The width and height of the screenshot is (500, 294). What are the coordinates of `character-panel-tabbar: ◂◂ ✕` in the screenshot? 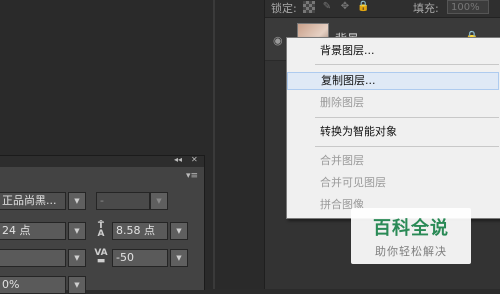 It's located at (102, 161).